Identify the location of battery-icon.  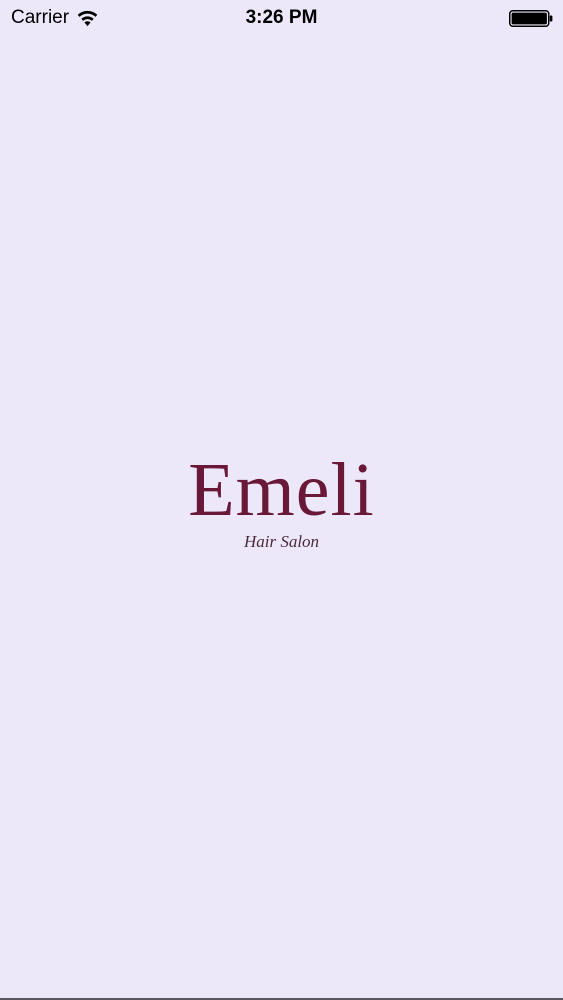
(531, 18).